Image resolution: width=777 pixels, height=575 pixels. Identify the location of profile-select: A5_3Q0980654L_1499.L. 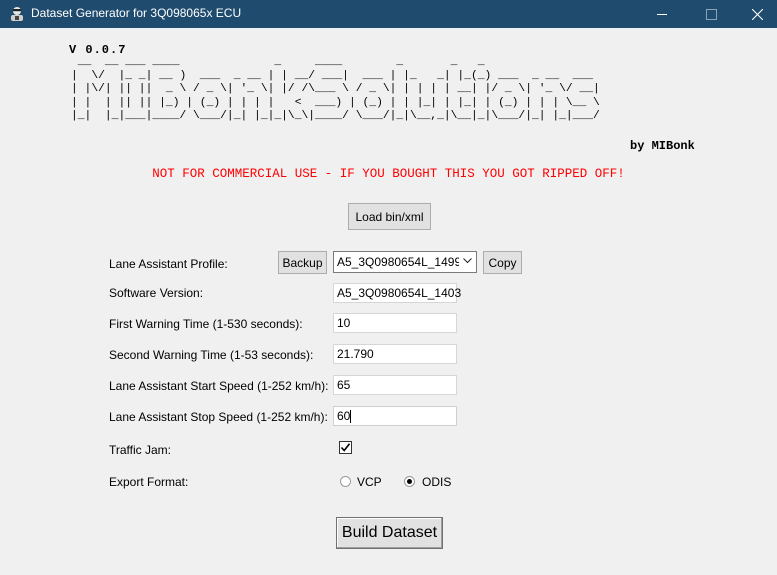
(405, 262).